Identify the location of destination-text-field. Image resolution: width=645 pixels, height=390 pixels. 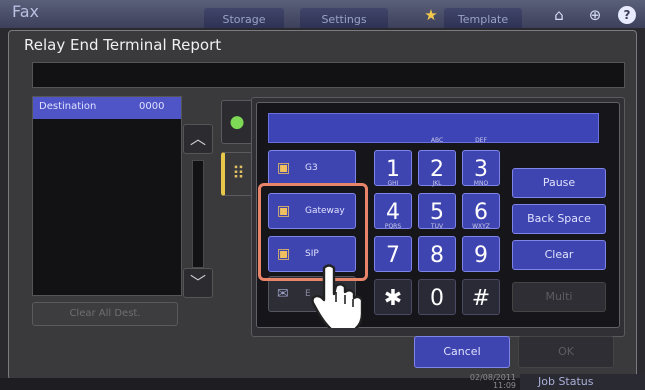
(328, 75).